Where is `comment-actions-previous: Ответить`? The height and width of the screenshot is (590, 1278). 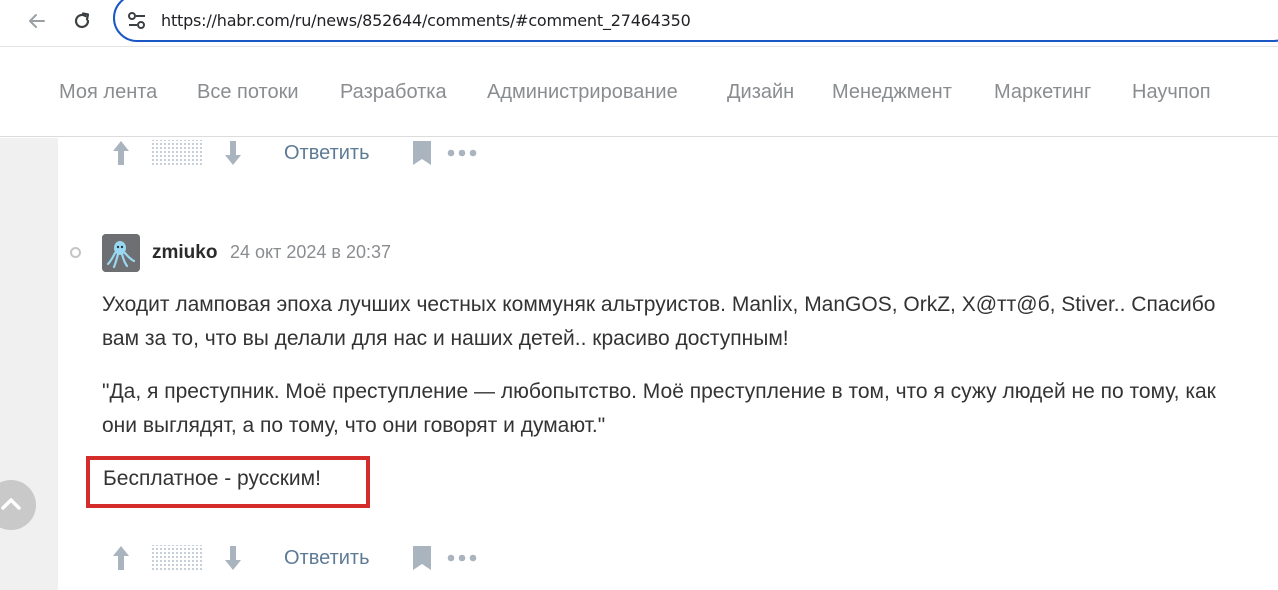 comment-actions-previous: Ответить is located at coordinates (293, 153).